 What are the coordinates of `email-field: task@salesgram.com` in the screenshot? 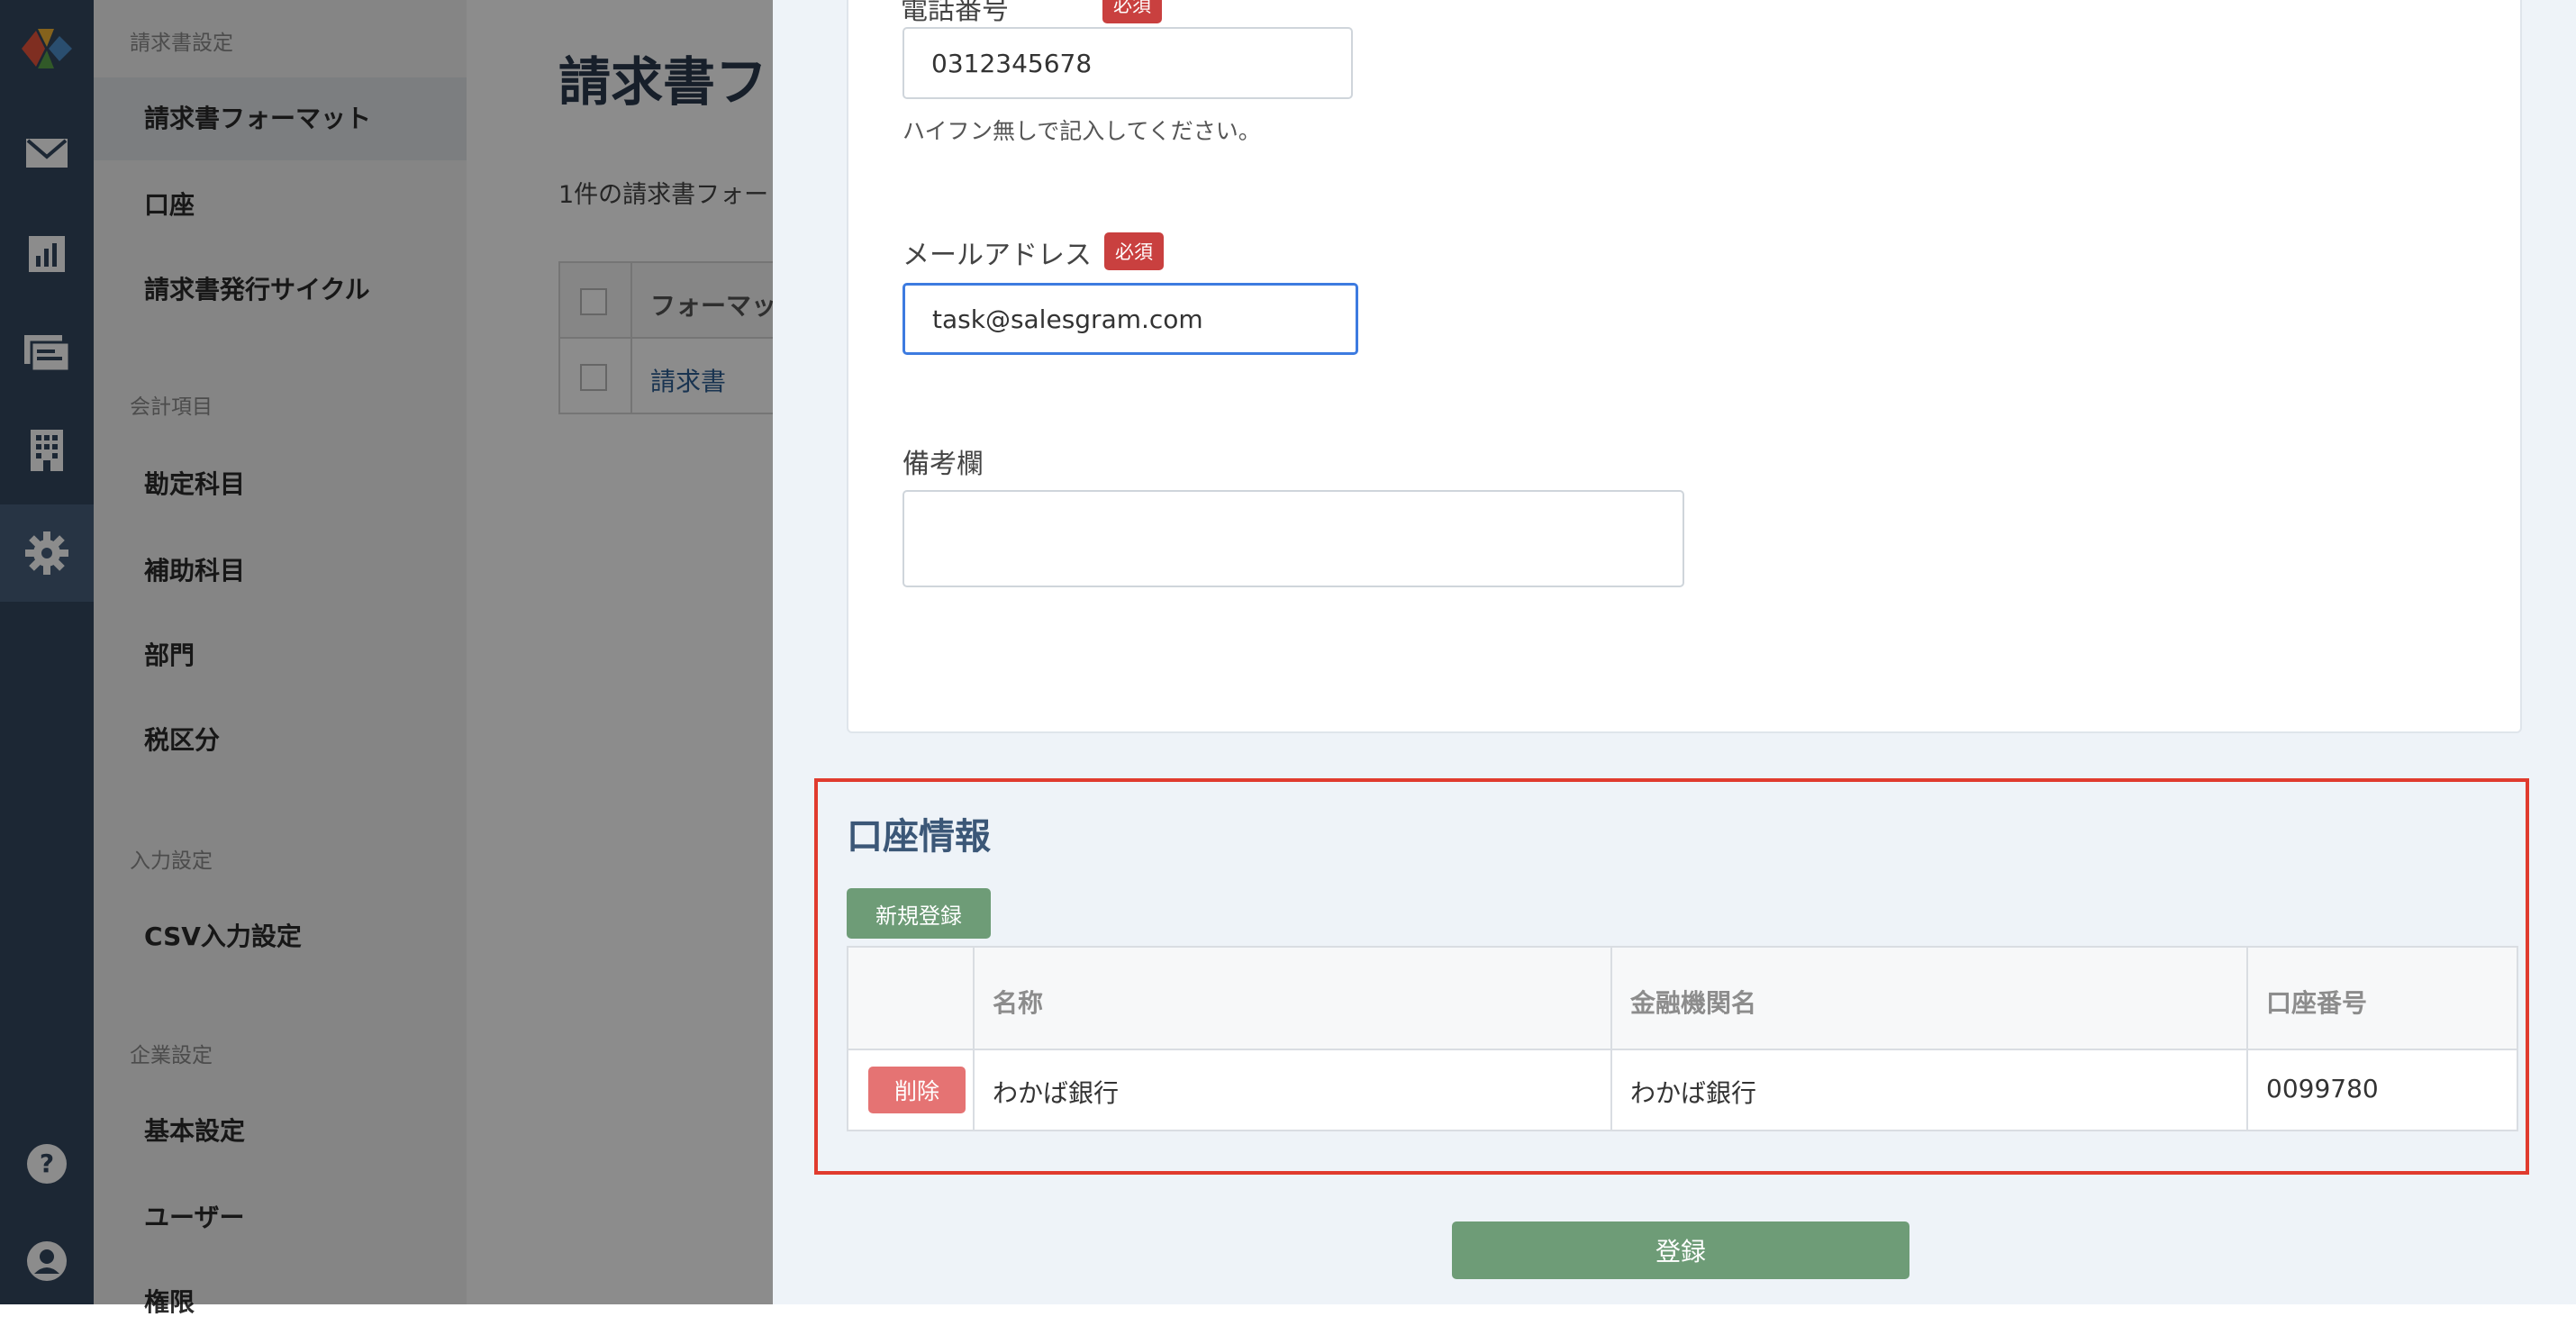 It's located at (1130, 319).